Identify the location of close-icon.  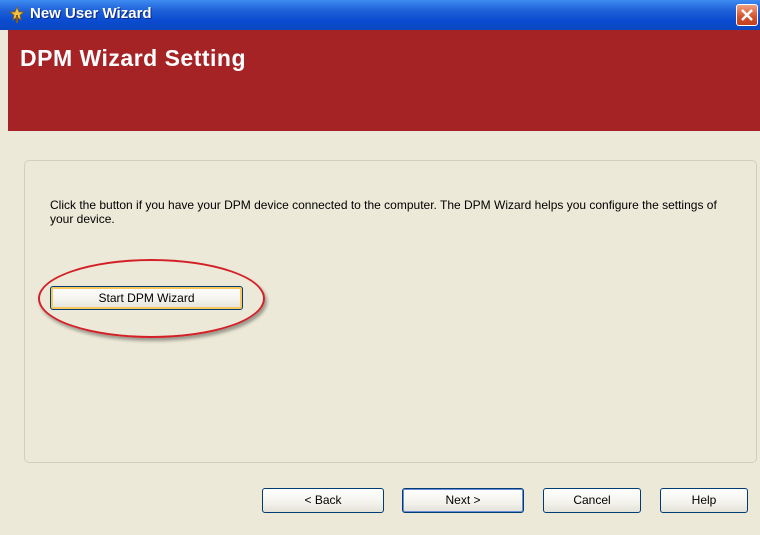
(747, 15).